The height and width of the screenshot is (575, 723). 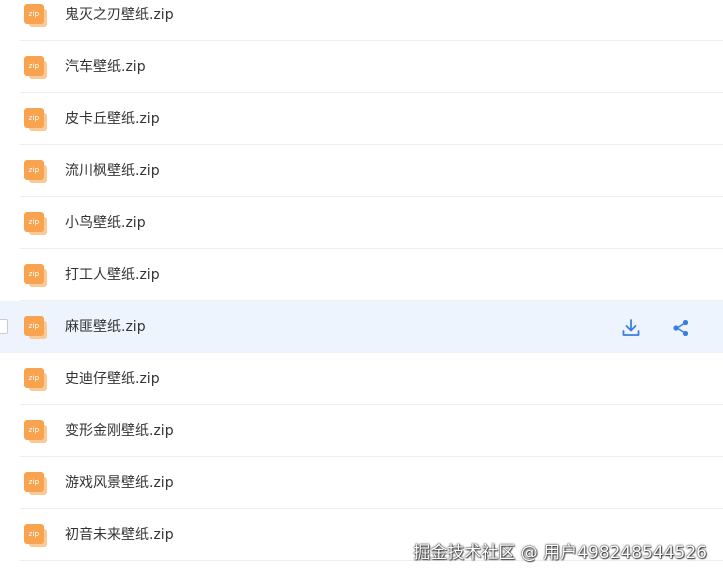 I want to click on list-item: zip 打工人壁纸.zip, so click(x=361, y=275).